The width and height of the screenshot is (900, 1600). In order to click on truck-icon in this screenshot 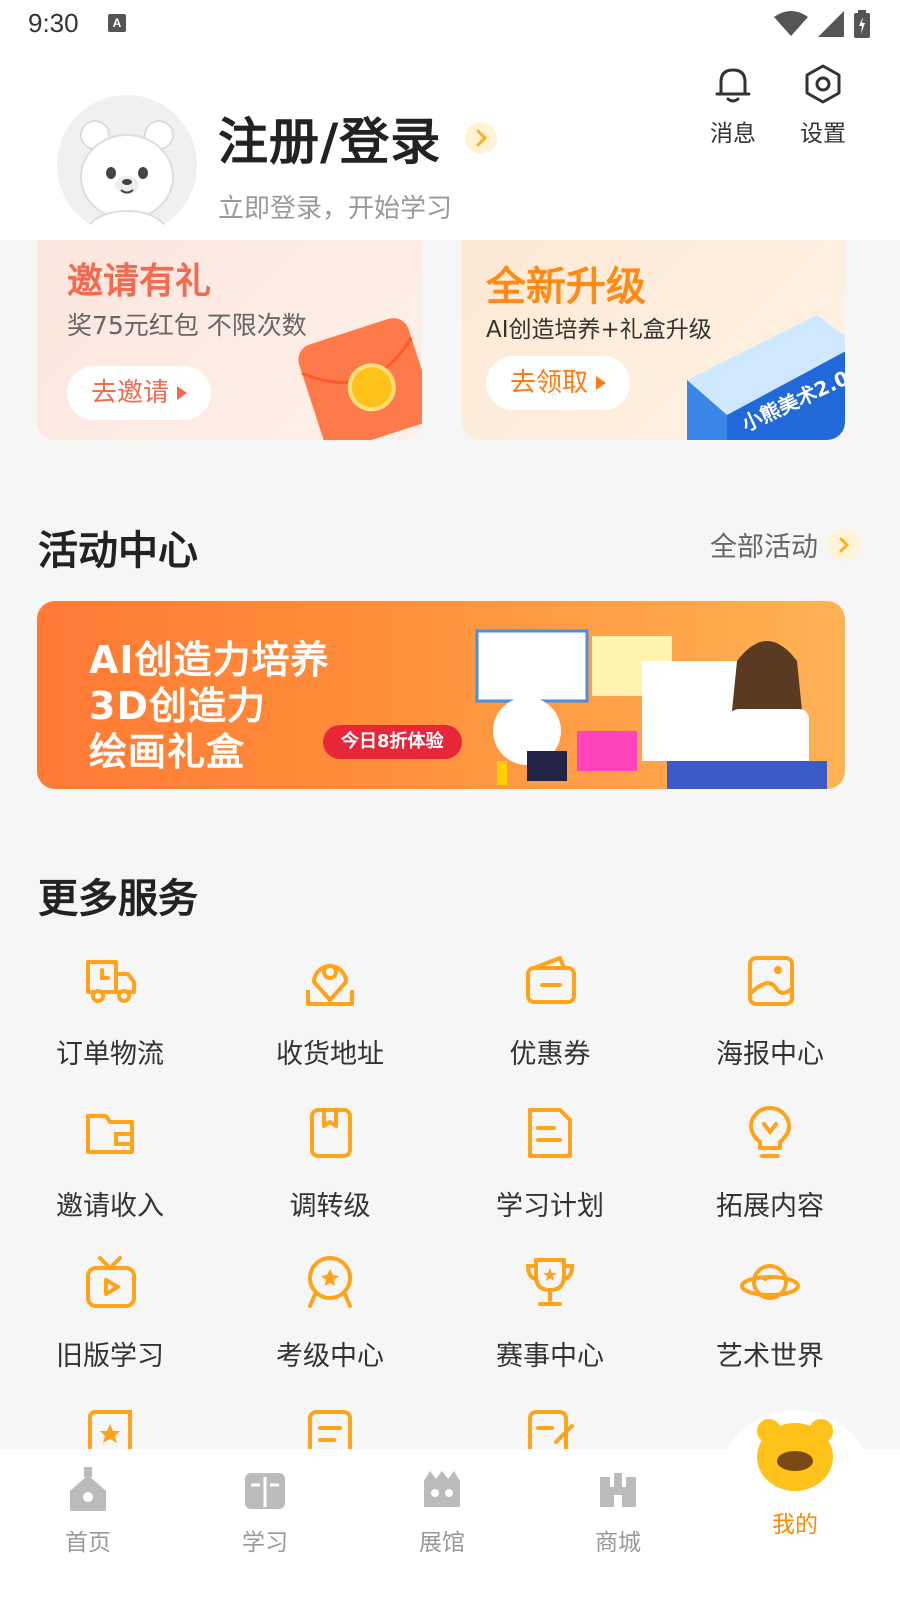, I will do `click(111, 981)`.